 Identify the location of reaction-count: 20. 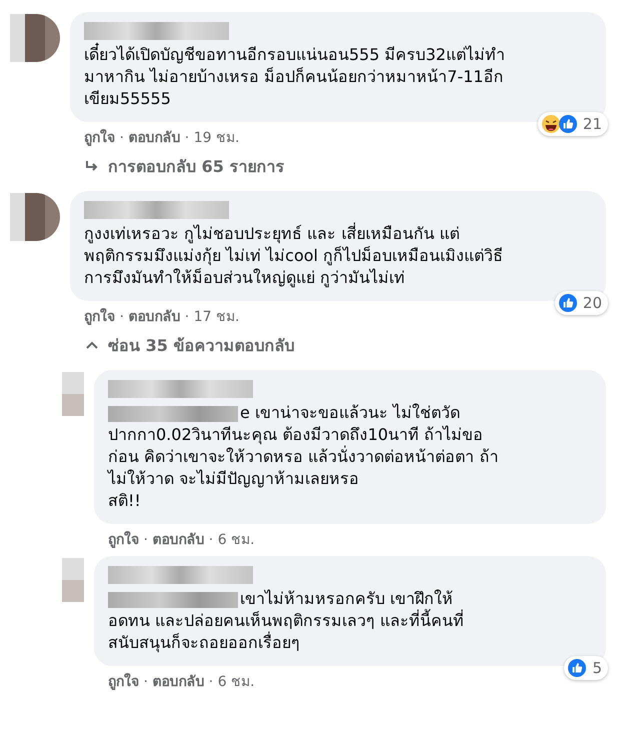
(581, 303).